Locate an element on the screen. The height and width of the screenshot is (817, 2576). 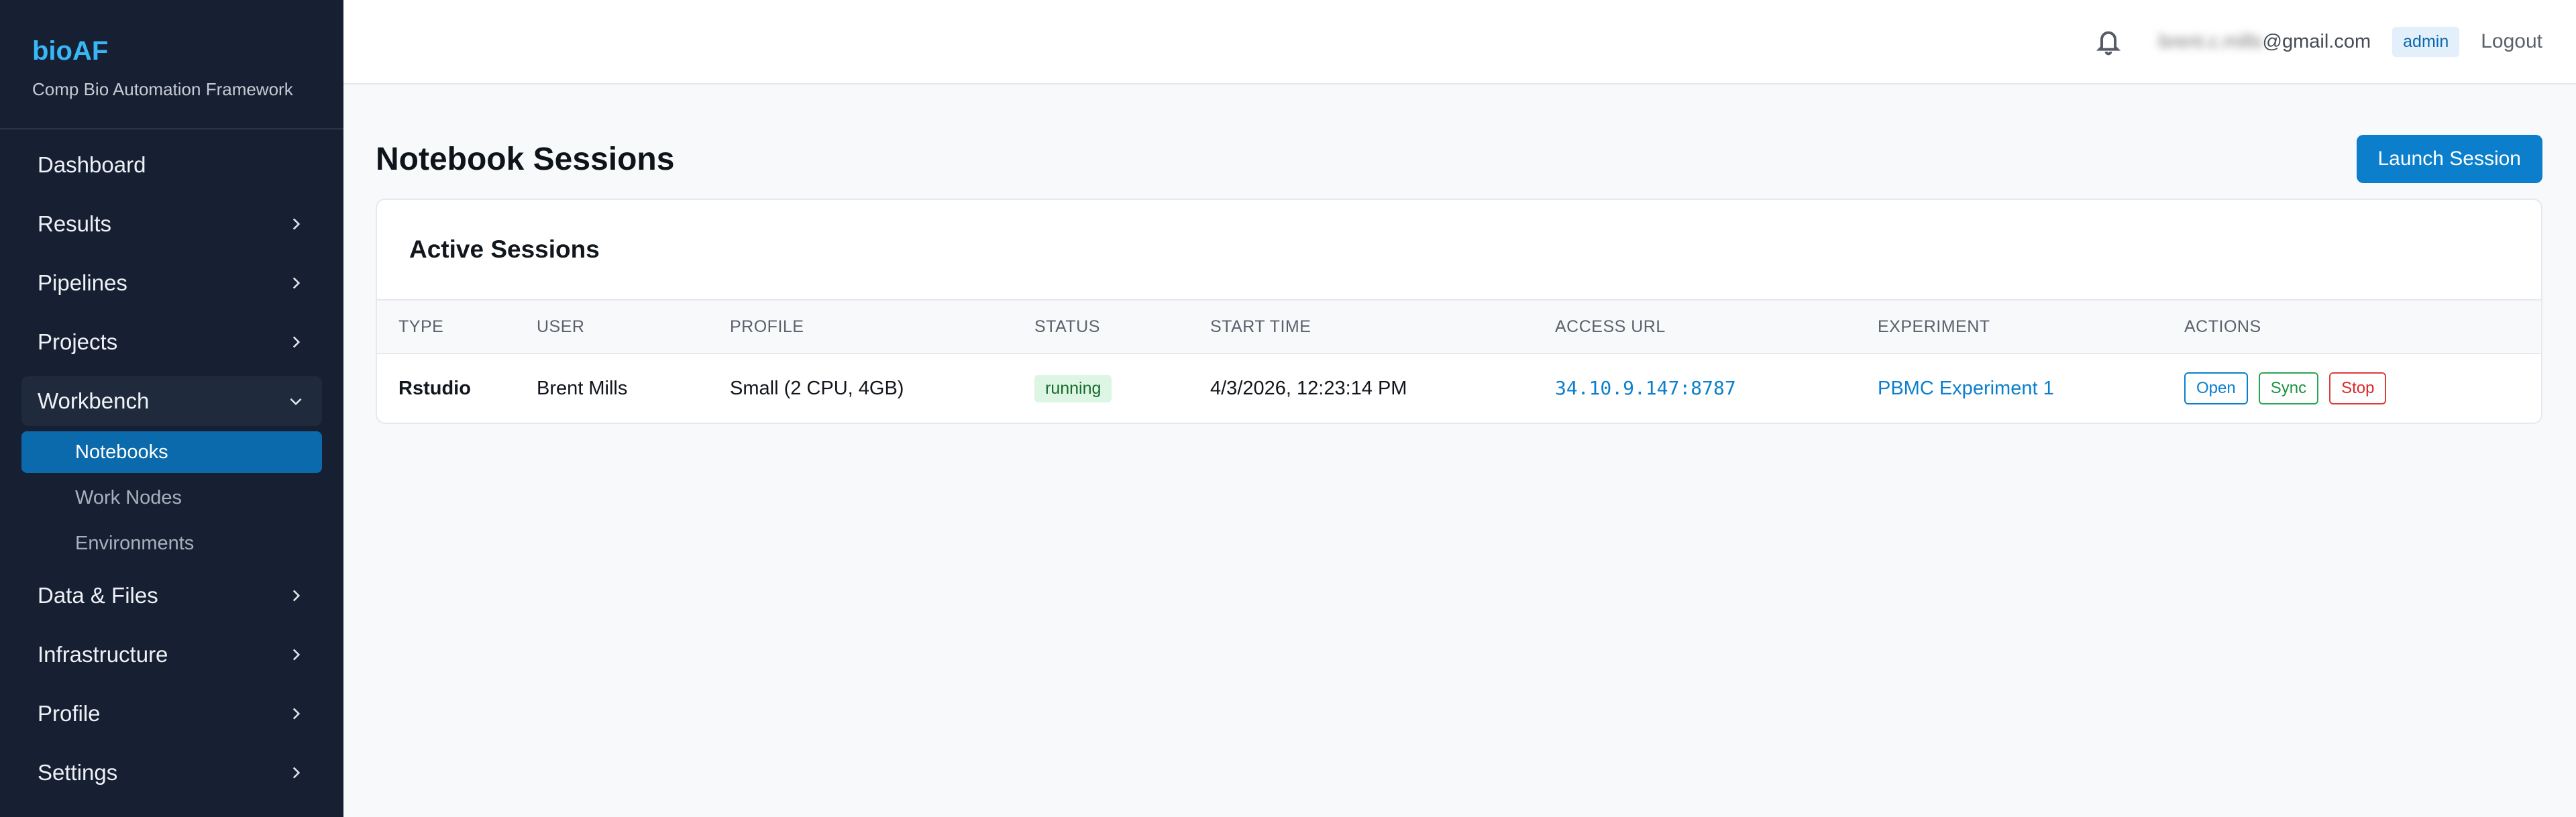
column-header-profile: PROFILE is located at coordinates (767, 327).